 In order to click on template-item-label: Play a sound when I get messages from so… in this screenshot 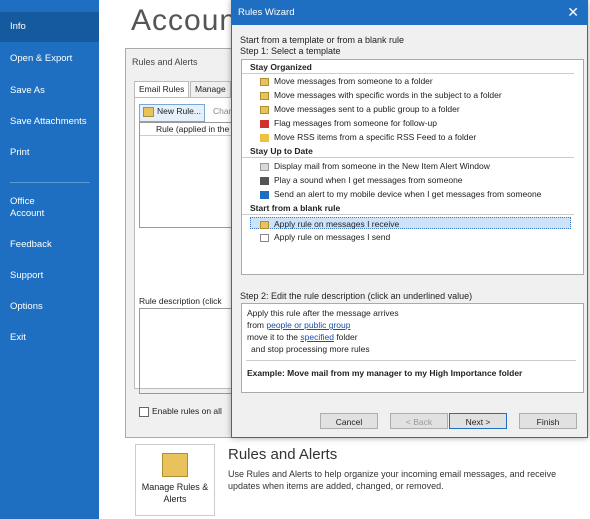, I will do `click(368, 180)`.